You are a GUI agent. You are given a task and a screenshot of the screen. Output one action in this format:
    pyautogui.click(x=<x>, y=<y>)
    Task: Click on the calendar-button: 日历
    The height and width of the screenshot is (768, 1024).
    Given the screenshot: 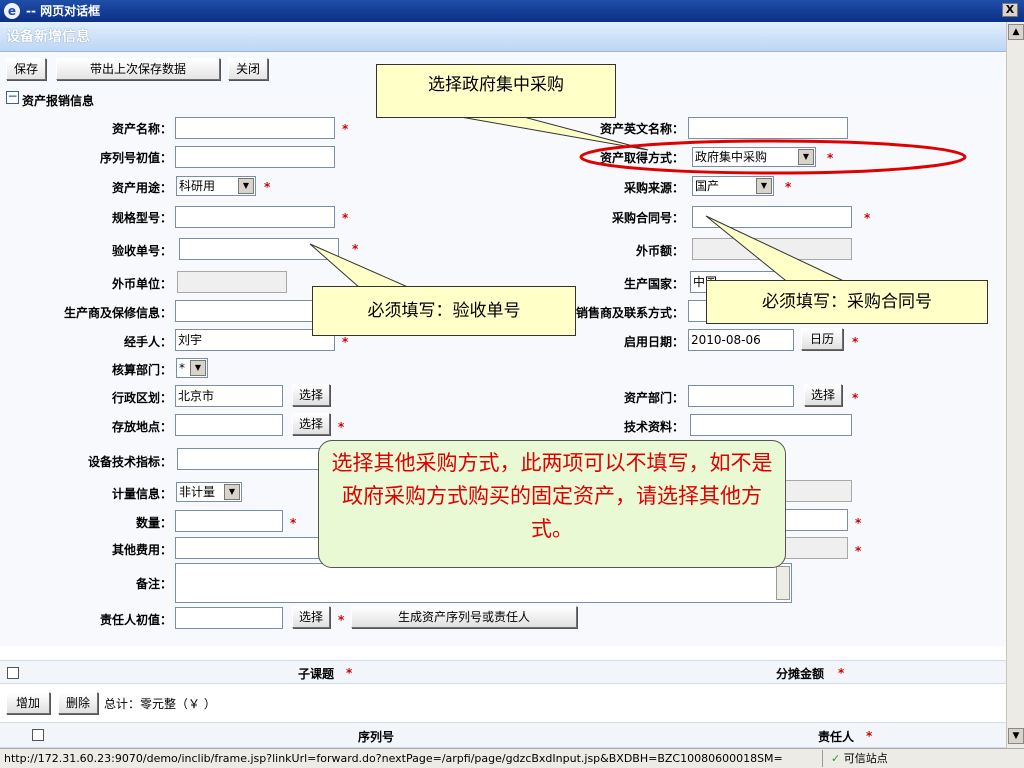 What is the action you would take?
    pyautogui.click(x=822, y=339)
    